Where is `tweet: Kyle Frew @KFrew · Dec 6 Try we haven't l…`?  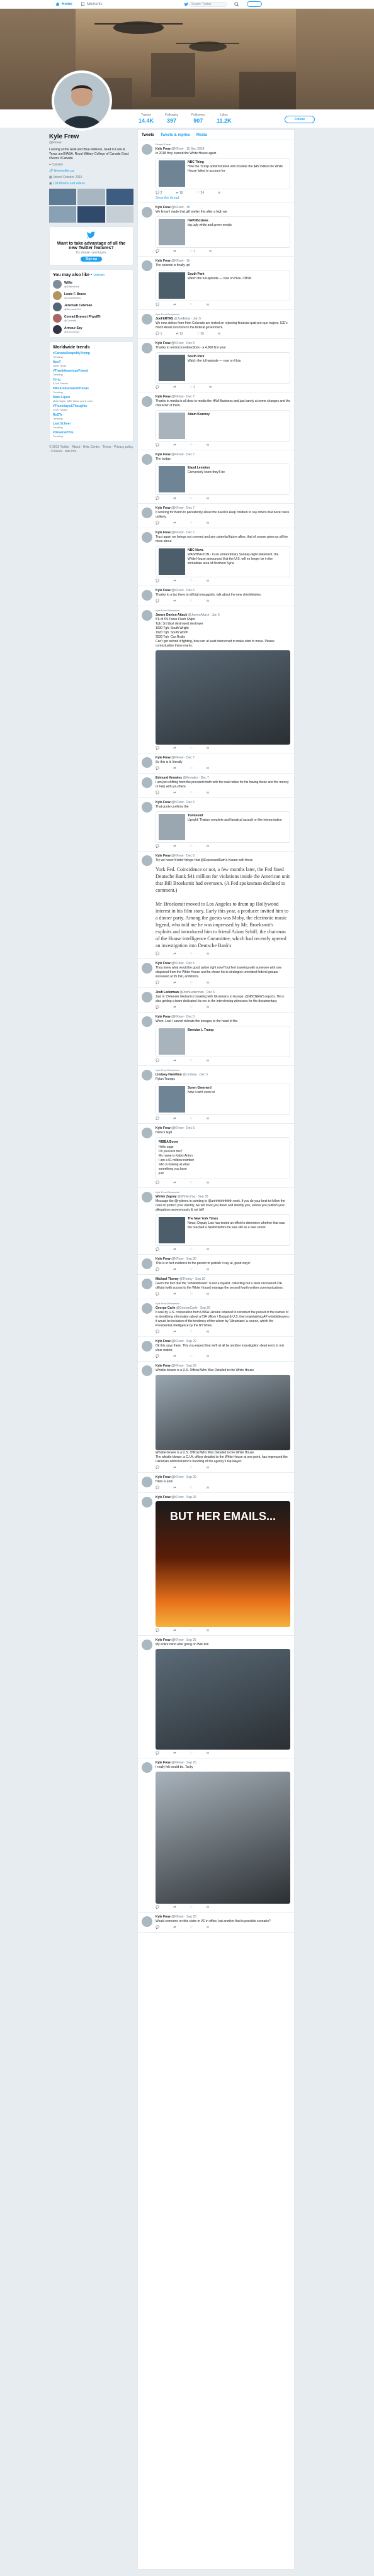
tweet: Kyle Frew @KFrew · Dec 6 Try we haven't l… is located at coordinates (216, 905).